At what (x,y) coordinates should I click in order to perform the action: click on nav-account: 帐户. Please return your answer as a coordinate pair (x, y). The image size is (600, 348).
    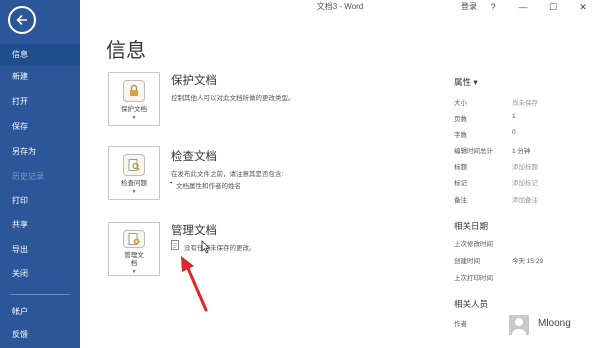
    Looking at the image, I should click on (40, 312).